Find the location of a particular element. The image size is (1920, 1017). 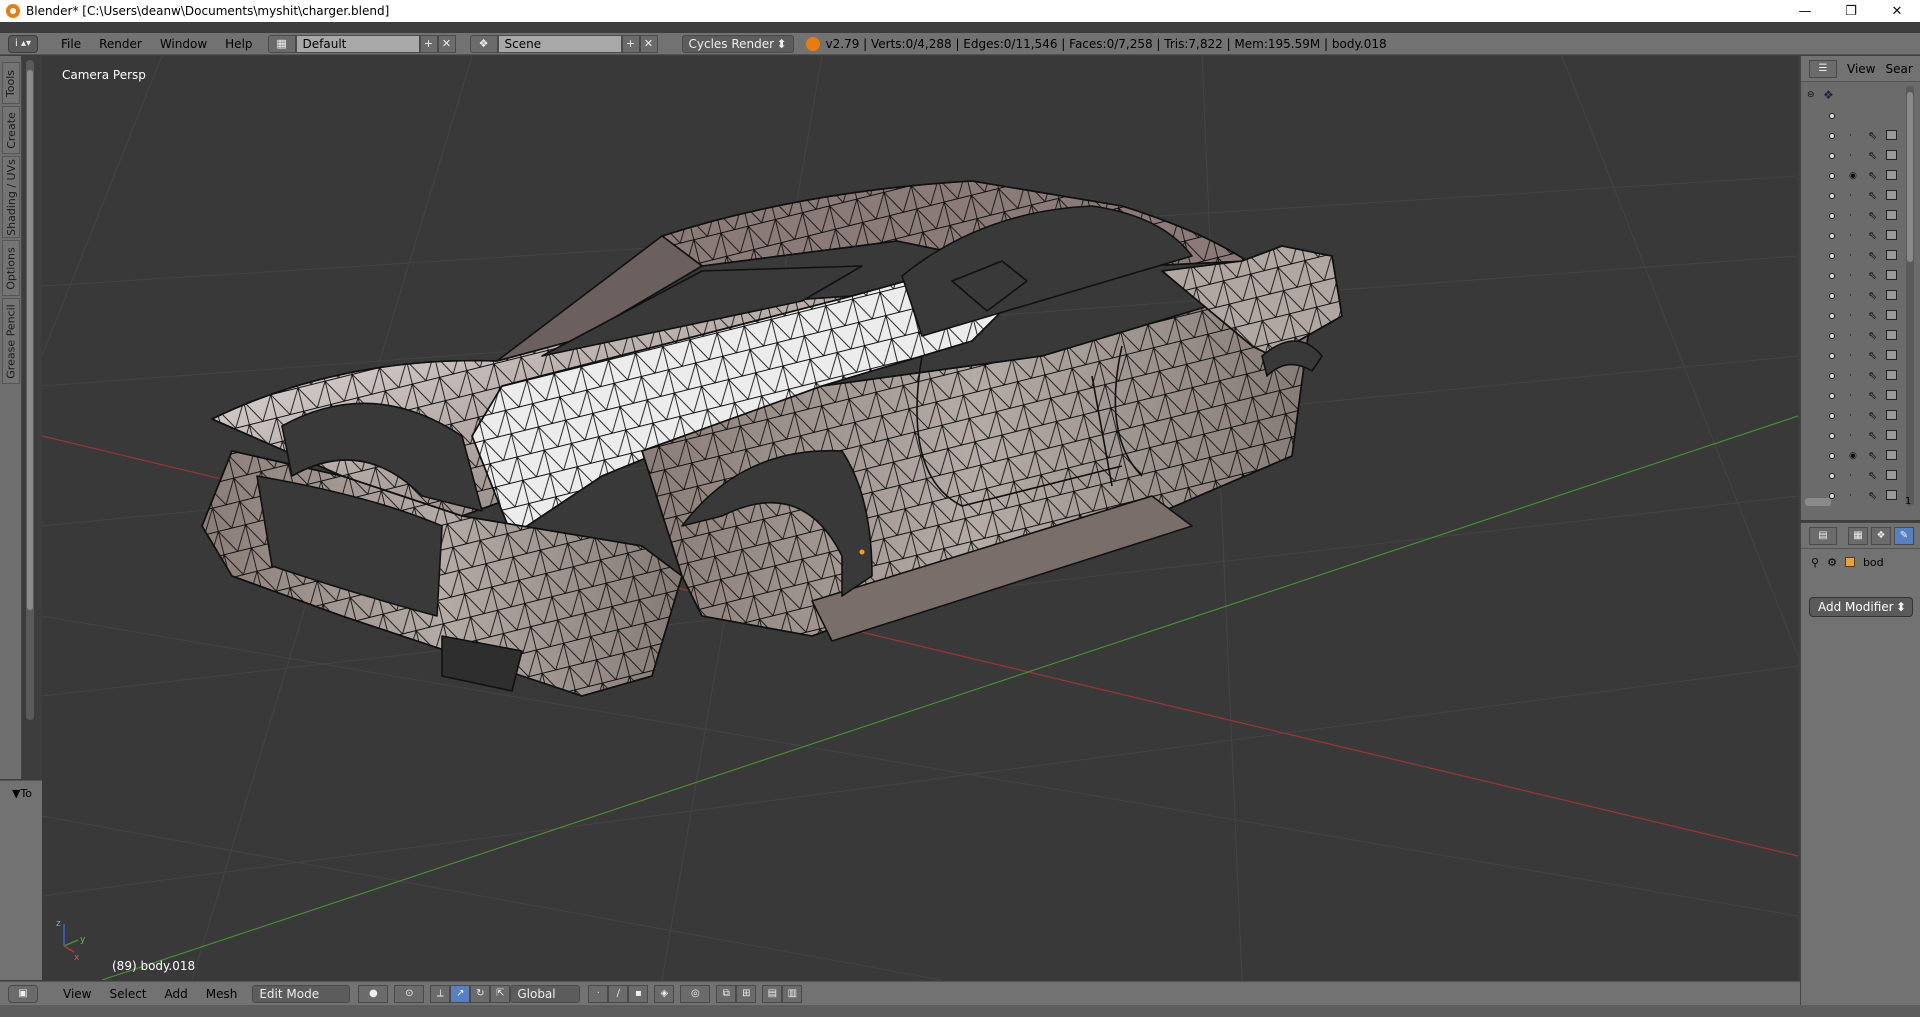

outliner-row is located at coordinates (1860, 116).